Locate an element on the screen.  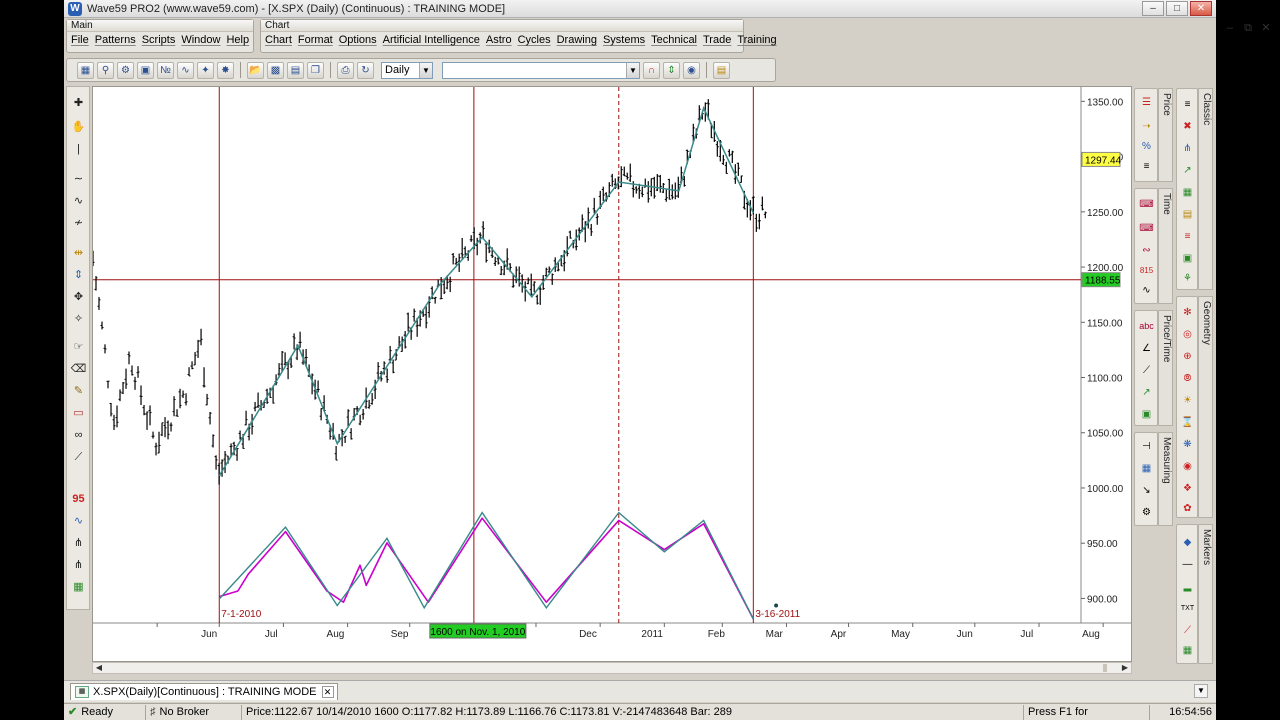
number-95-icon: 95 is located at coordinates (78, 499).